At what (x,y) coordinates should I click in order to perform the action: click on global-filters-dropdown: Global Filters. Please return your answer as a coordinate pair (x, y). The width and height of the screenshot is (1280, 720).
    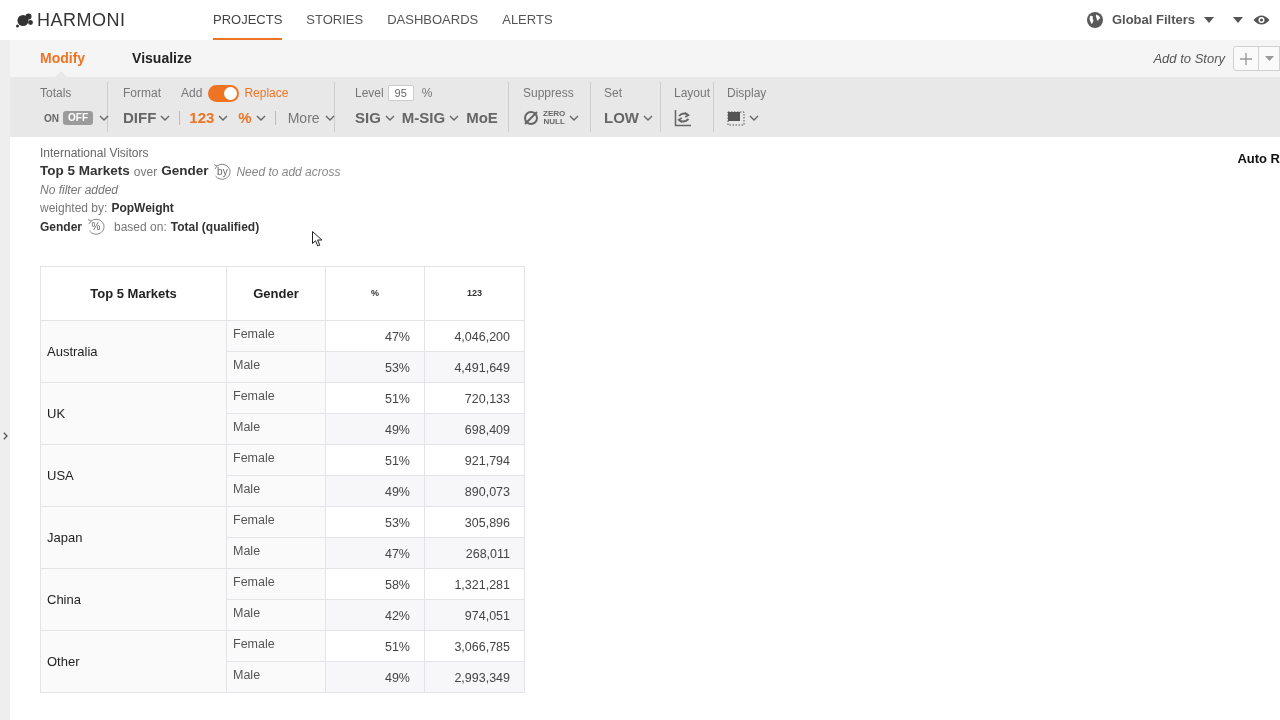
    Looking at the image, I should click on (1162, 20).